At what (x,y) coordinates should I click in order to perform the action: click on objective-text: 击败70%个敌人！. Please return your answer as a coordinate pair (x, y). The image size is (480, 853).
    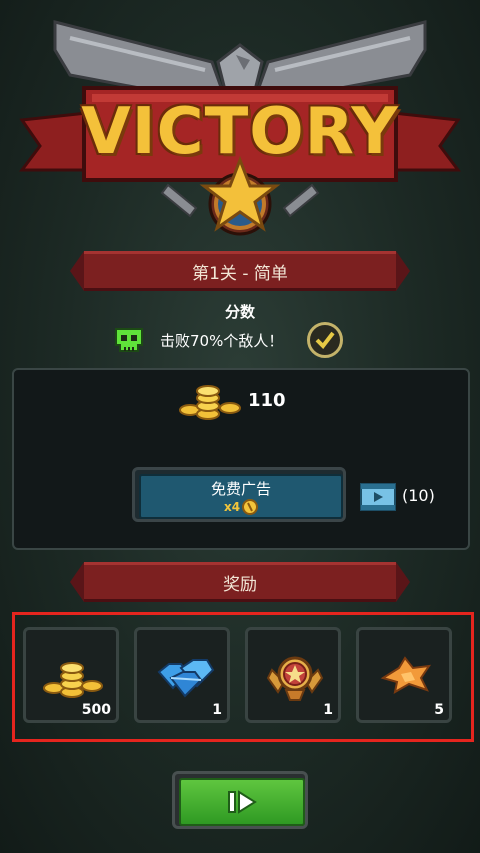
    Looking at the image, I should click on (222, 340).